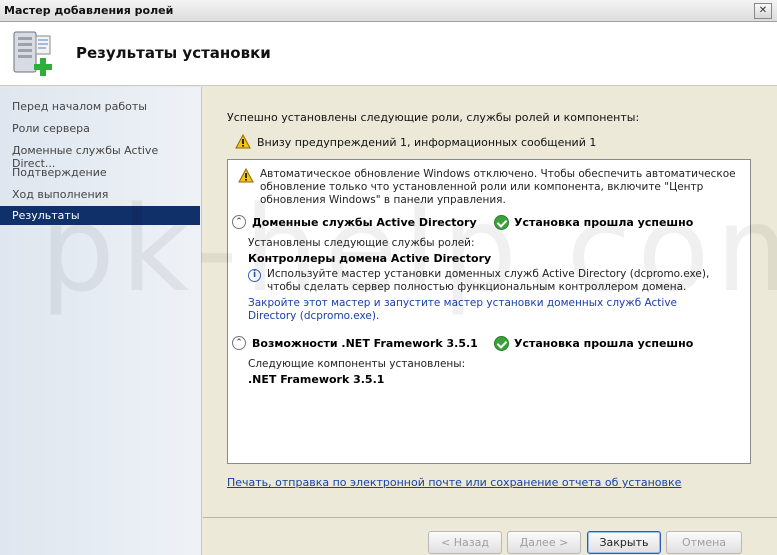  I want to click on installed-component-item: .NET Framework 3.5.1, so click(316, 379).